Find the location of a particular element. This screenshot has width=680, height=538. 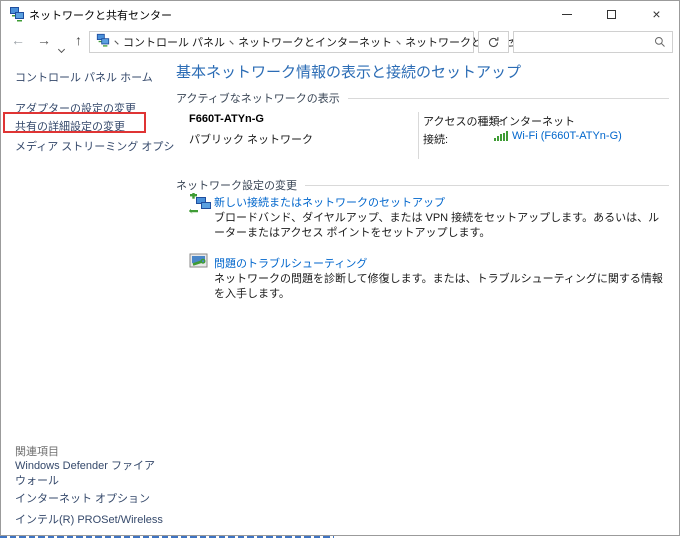

back-button: ← is located at coordinates (18, 40).